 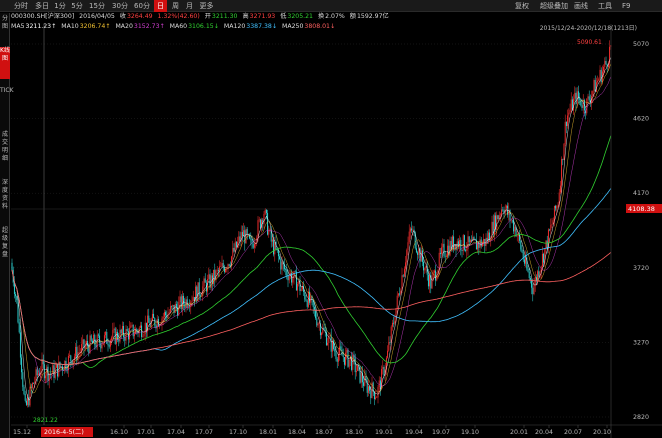 I want to click on y-tick-label: 3720, so click(x=641, y=268).